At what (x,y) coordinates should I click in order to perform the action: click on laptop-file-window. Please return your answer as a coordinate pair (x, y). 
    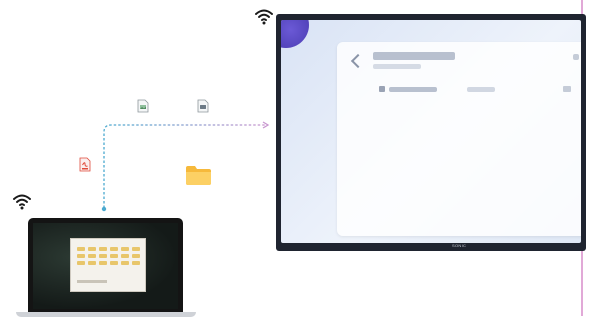
    Looking at the image, I should click on (108, 265).